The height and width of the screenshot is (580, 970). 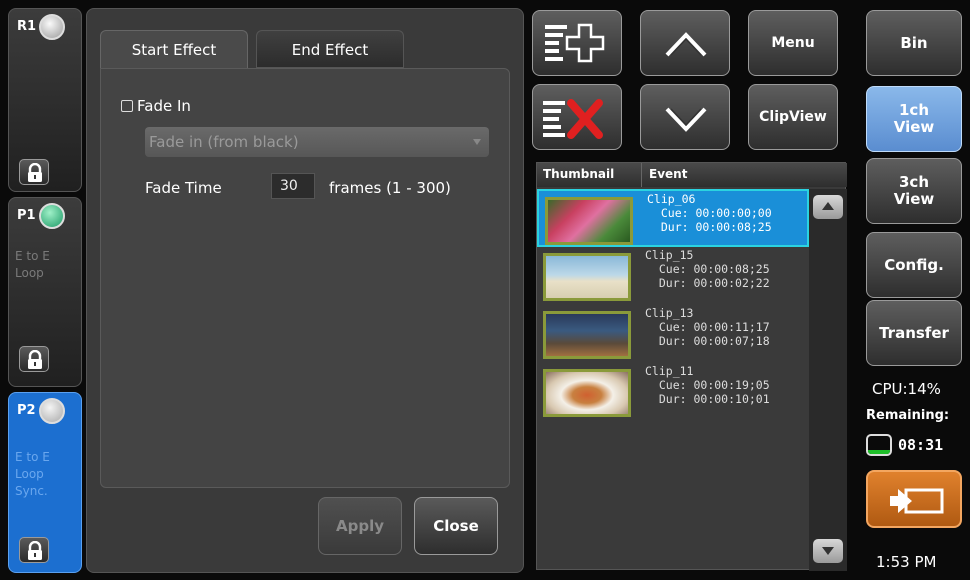 I want to click on arrow-down-icon, so click(x=828, y=551).